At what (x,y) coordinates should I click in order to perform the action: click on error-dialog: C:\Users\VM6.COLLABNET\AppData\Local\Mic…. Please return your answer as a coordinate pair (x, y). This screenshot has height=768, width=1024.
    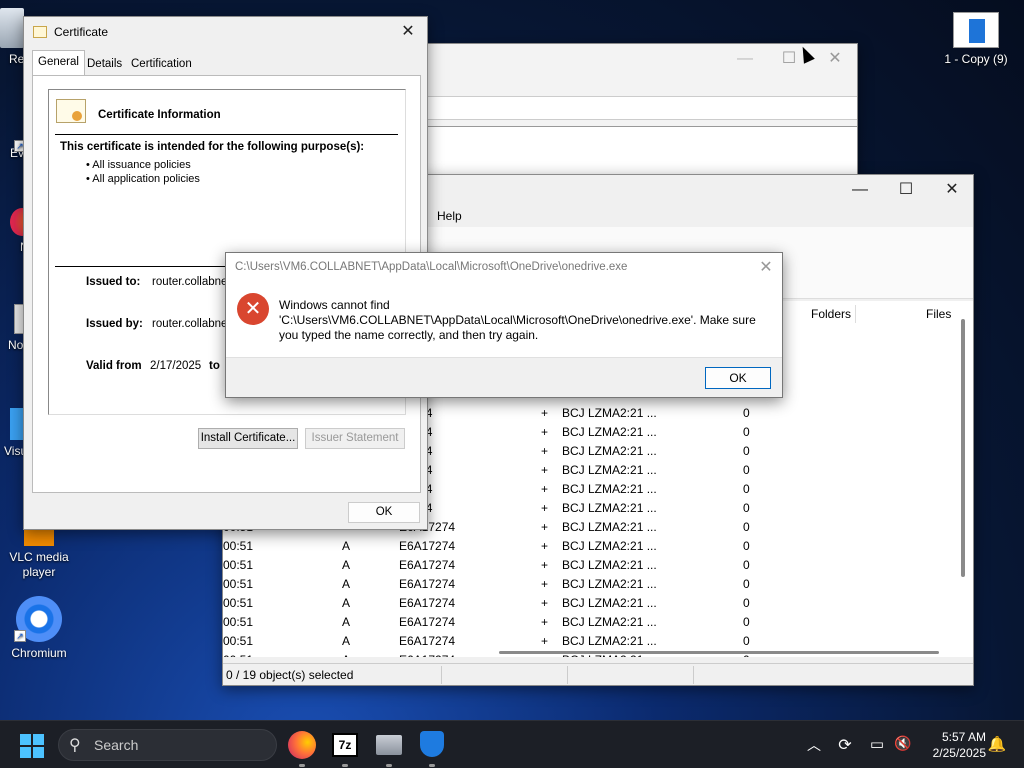
    Looking at the image, I should click on (504, 325).